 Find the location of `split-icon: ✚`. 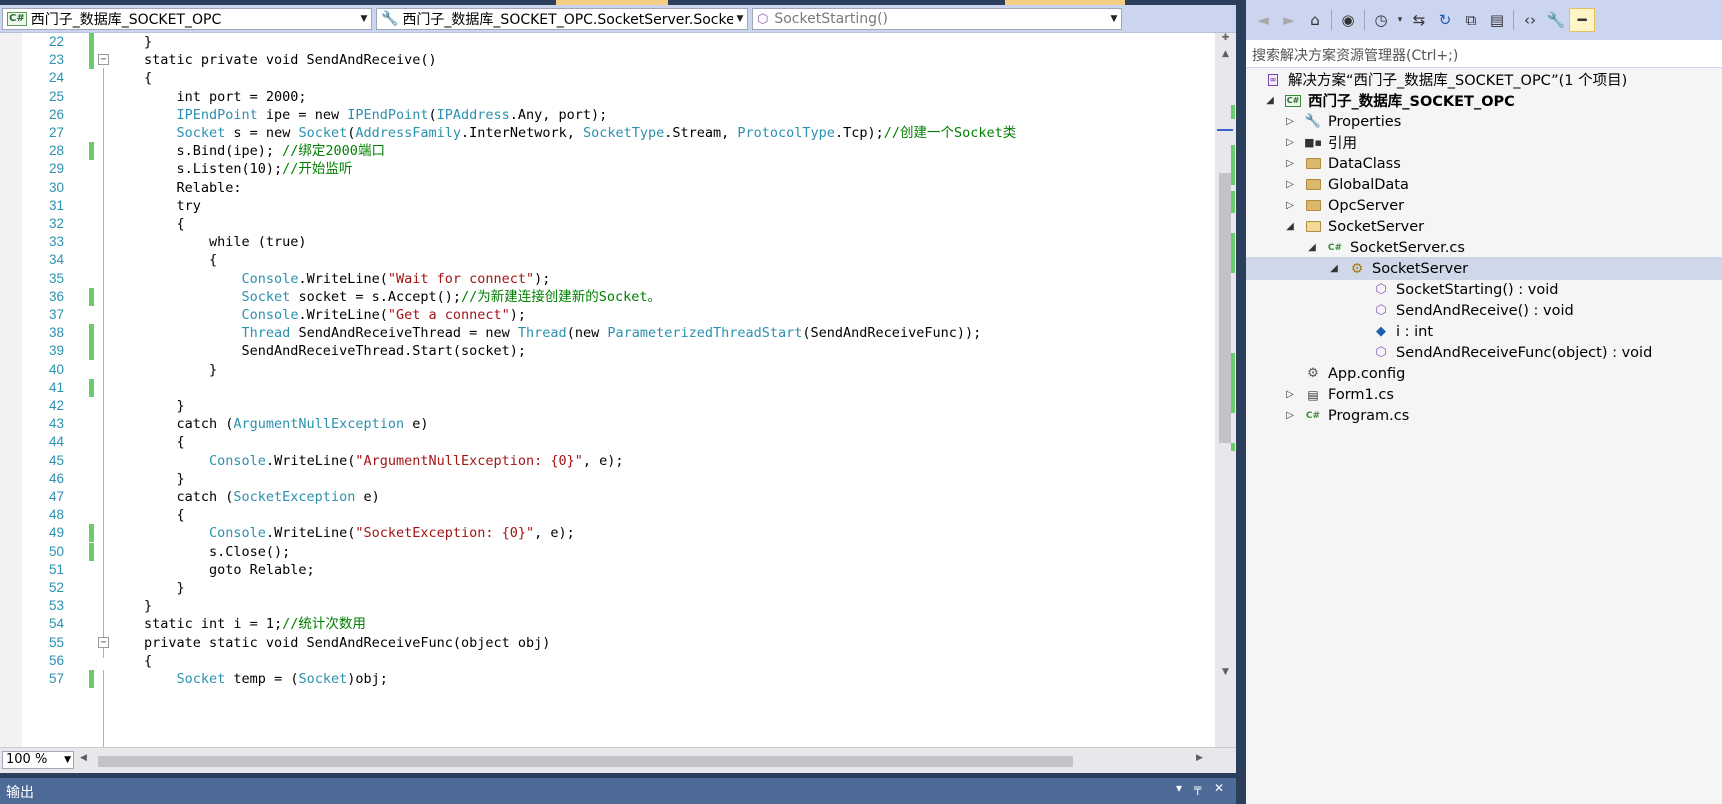

split-icon: ✚ is located at coordinates (1225, 41).